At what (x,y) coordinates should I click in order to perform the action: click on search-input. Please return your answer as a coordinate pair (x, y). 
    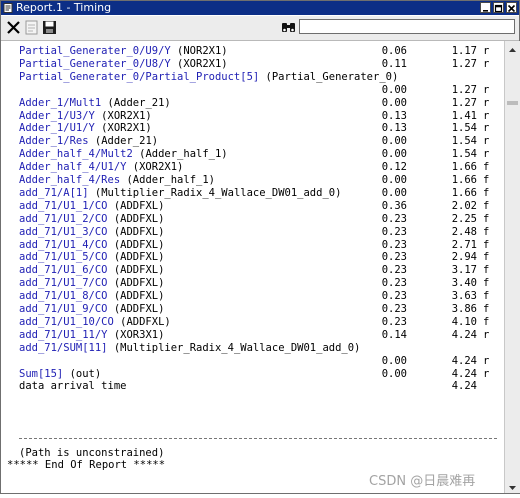
    Looking at the image, I should click on (407, 26).